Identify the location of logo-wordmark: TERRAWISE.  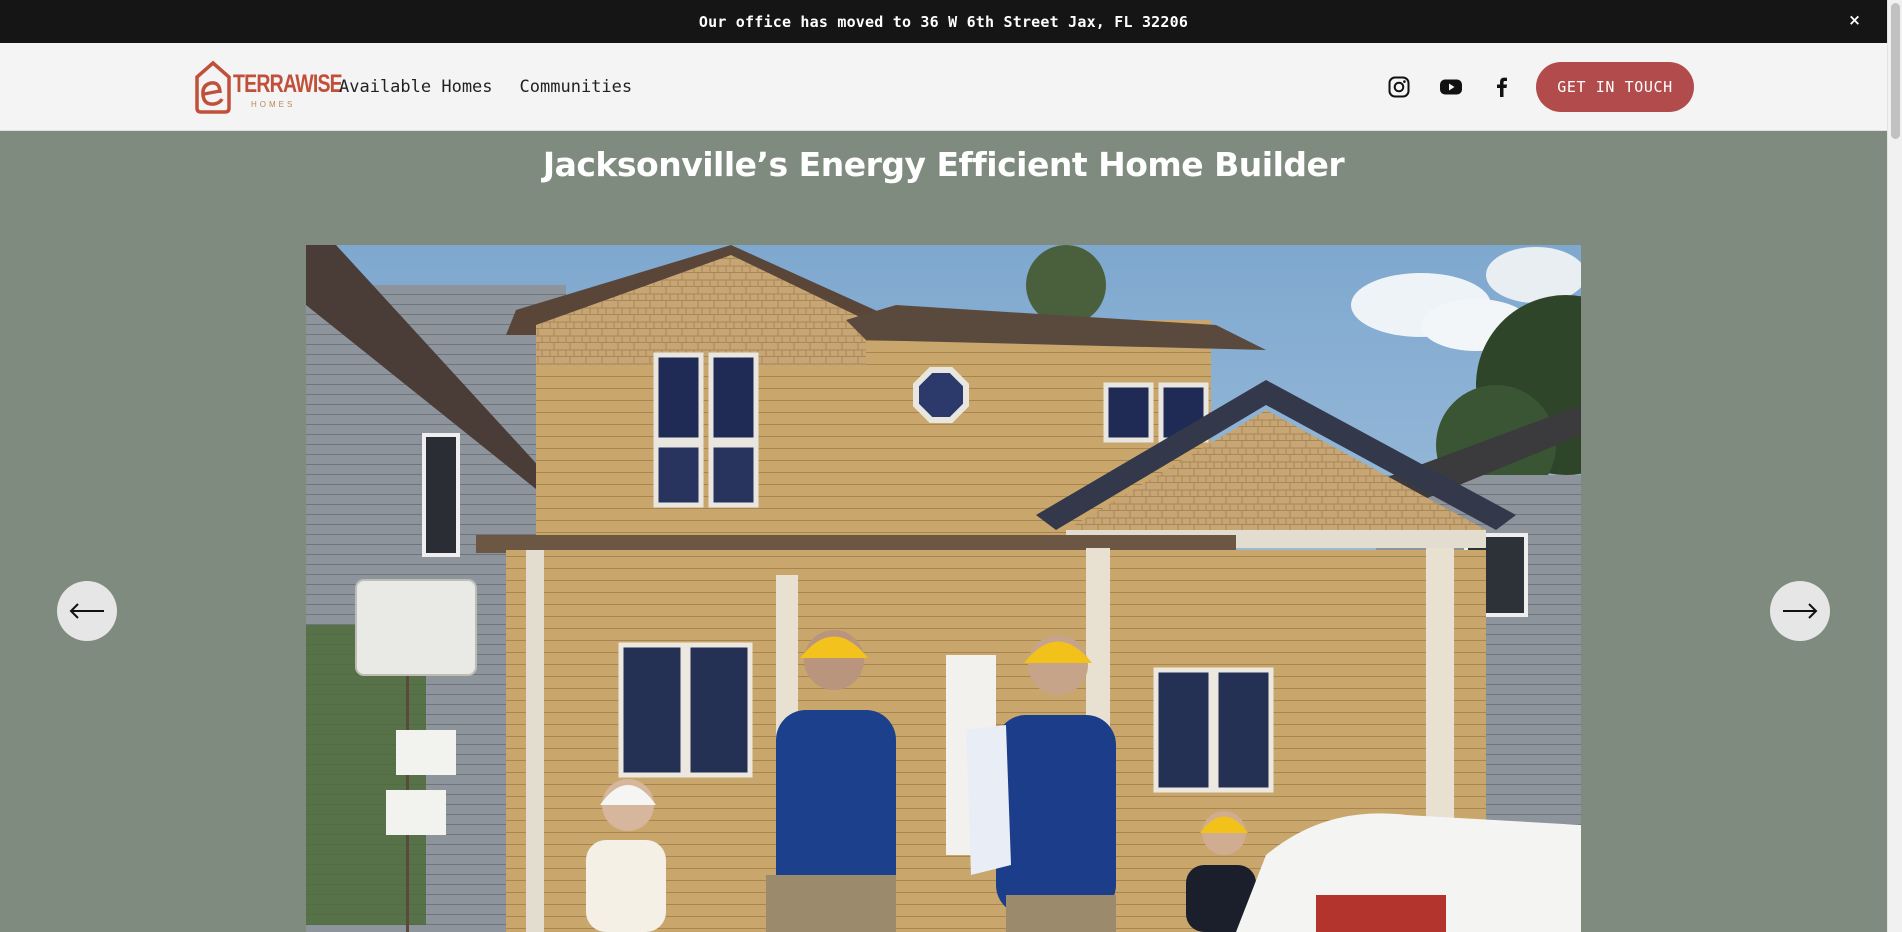
(288, 84).